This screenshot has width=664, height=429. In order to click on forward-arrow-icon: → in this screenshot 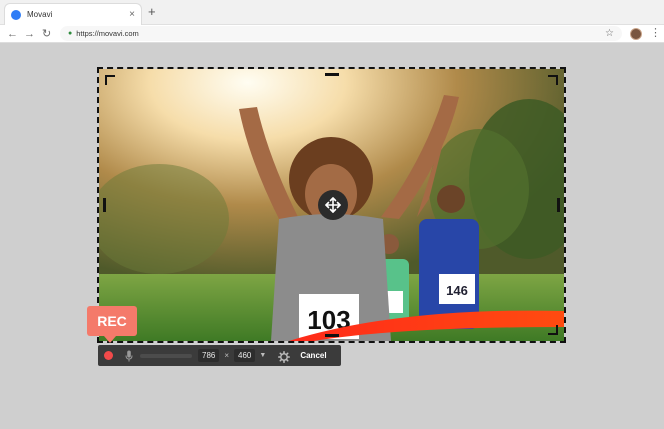, I will do `click(29, 34)`.